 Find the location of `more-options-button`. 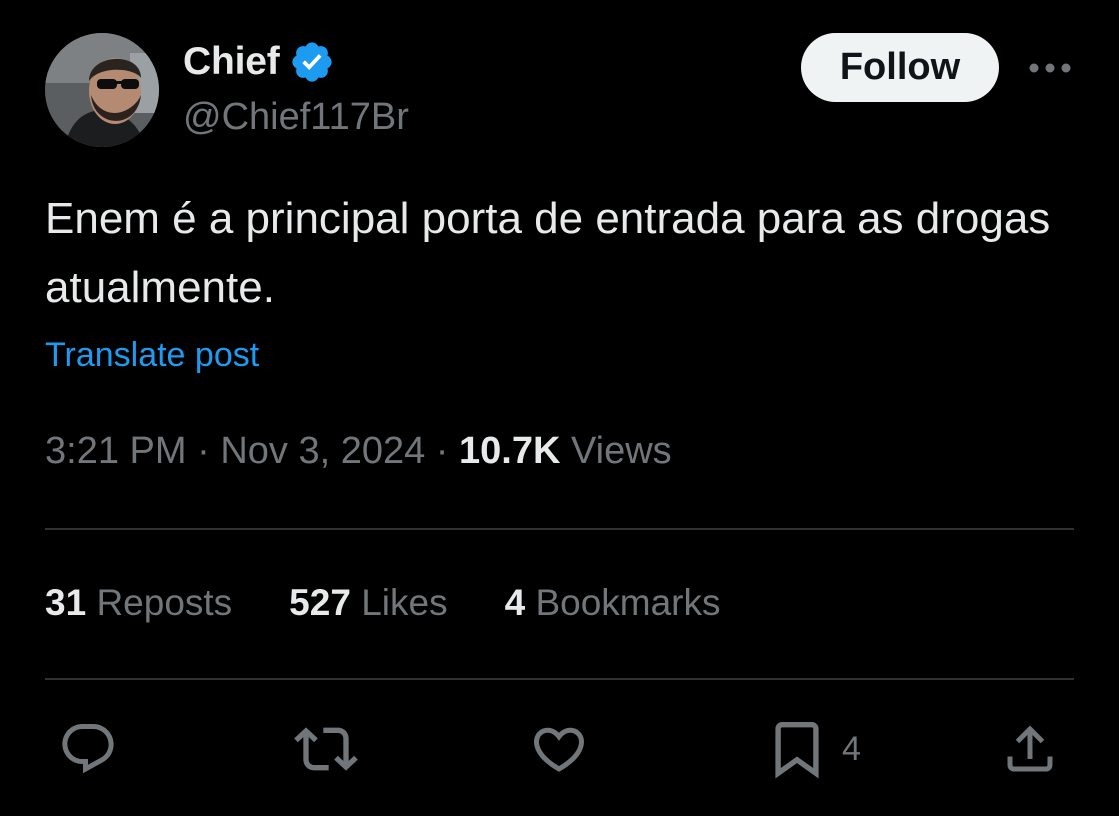

more-options-button is located at coordinates (1050, 68).